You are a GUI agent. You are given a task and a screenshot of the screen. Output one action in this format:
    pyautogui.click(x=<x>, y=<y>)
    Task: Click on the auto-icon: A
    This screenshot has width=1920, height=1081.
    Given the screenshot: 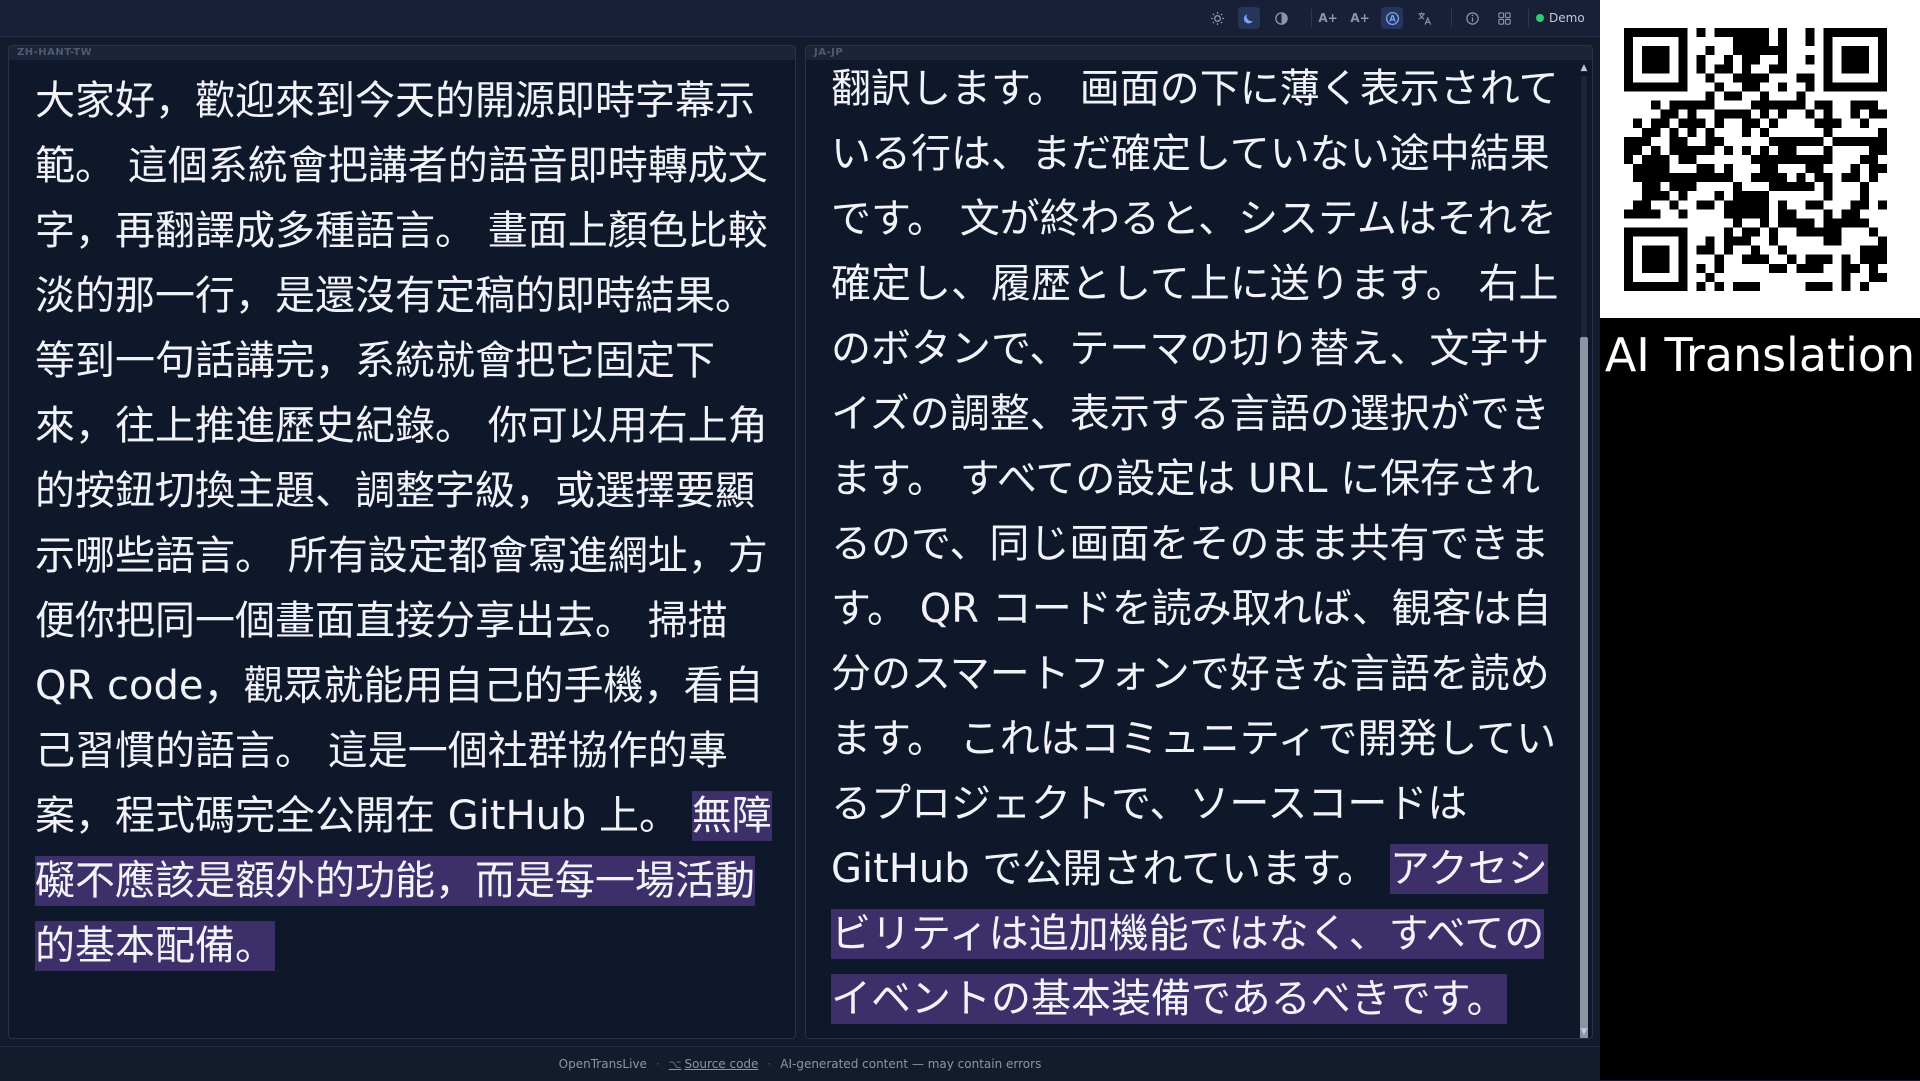 What is the action you would take?
    pyautogui.click(x=1392, y=18)
    